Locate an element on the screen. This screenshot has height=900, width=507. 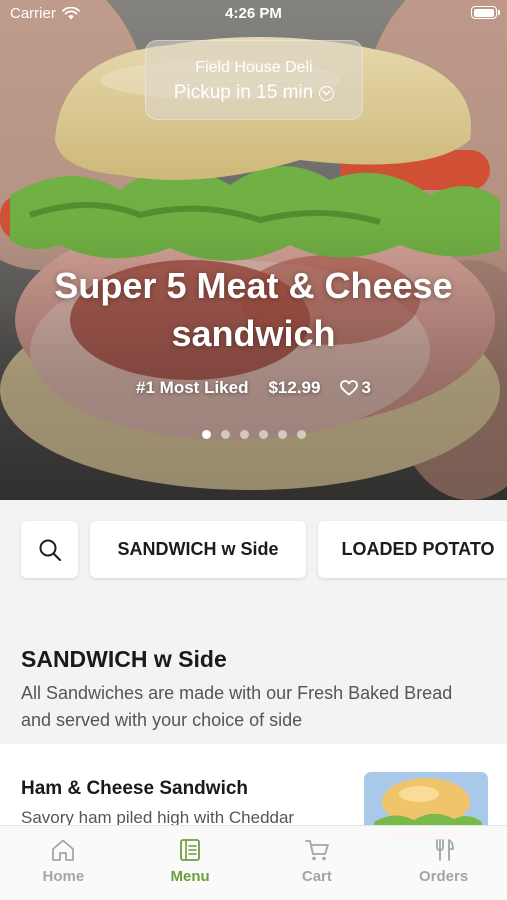
menu-item-name: Ham & Cheese Sandwich is located at coordinates (135, 788).